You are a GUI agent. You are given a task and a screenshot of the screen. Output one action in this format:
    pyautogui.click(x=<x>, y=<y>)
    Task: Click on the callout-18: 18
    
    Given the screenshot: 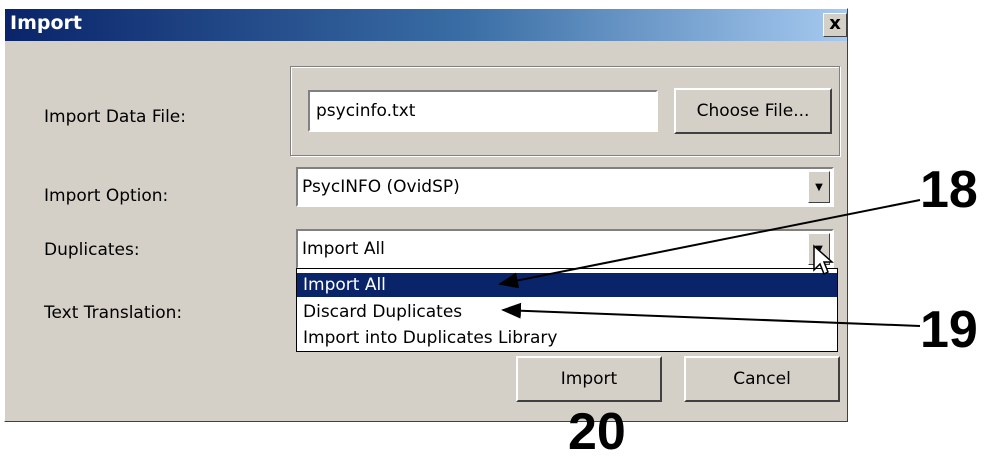 What is the action you would take?
    pyautogui.click(x=949, y=190)
    